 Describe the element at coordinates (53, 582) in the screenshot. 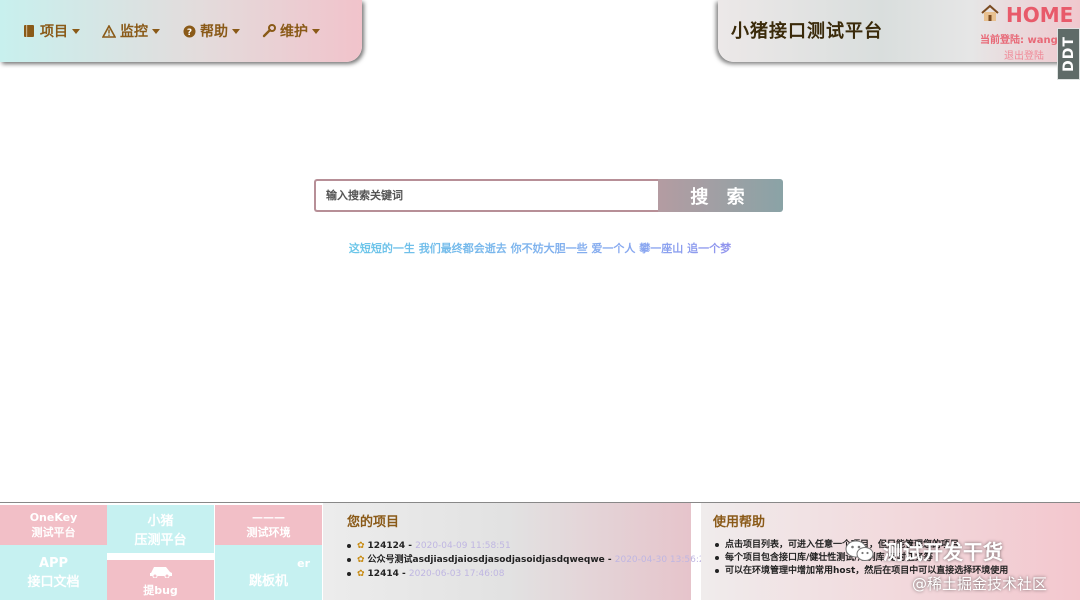

I see `tile-line2: 接口文档` at that location.